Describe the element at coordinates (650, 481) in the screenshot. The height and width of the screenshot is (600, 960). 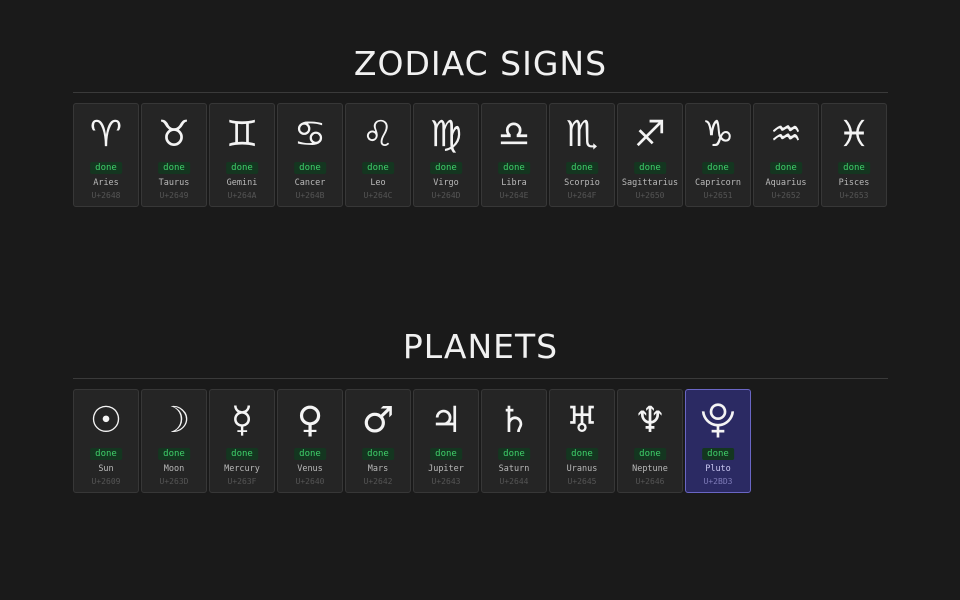
I see `unicode-codepoint: U+2646` at that location.